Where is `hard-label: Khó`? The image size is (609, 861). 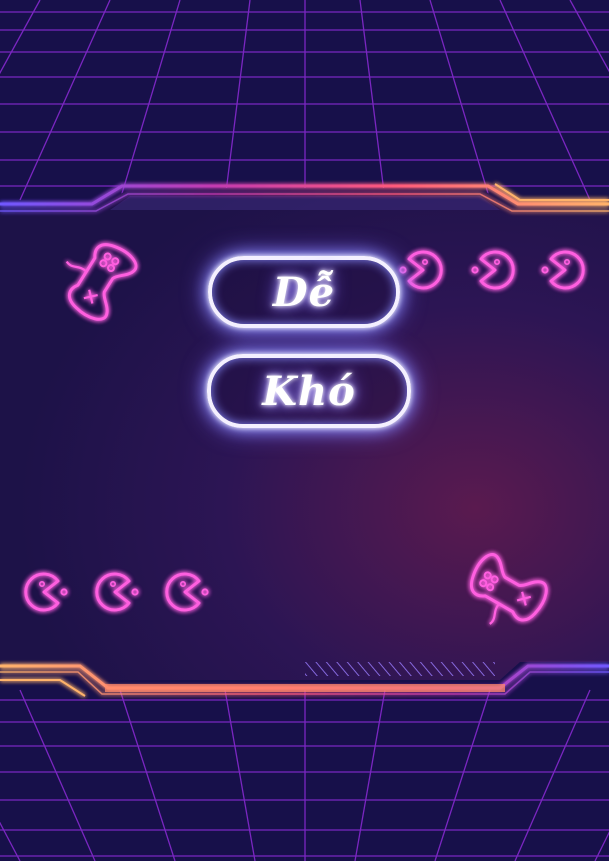
hard-label: Khó is located at coordinates (309, 391).